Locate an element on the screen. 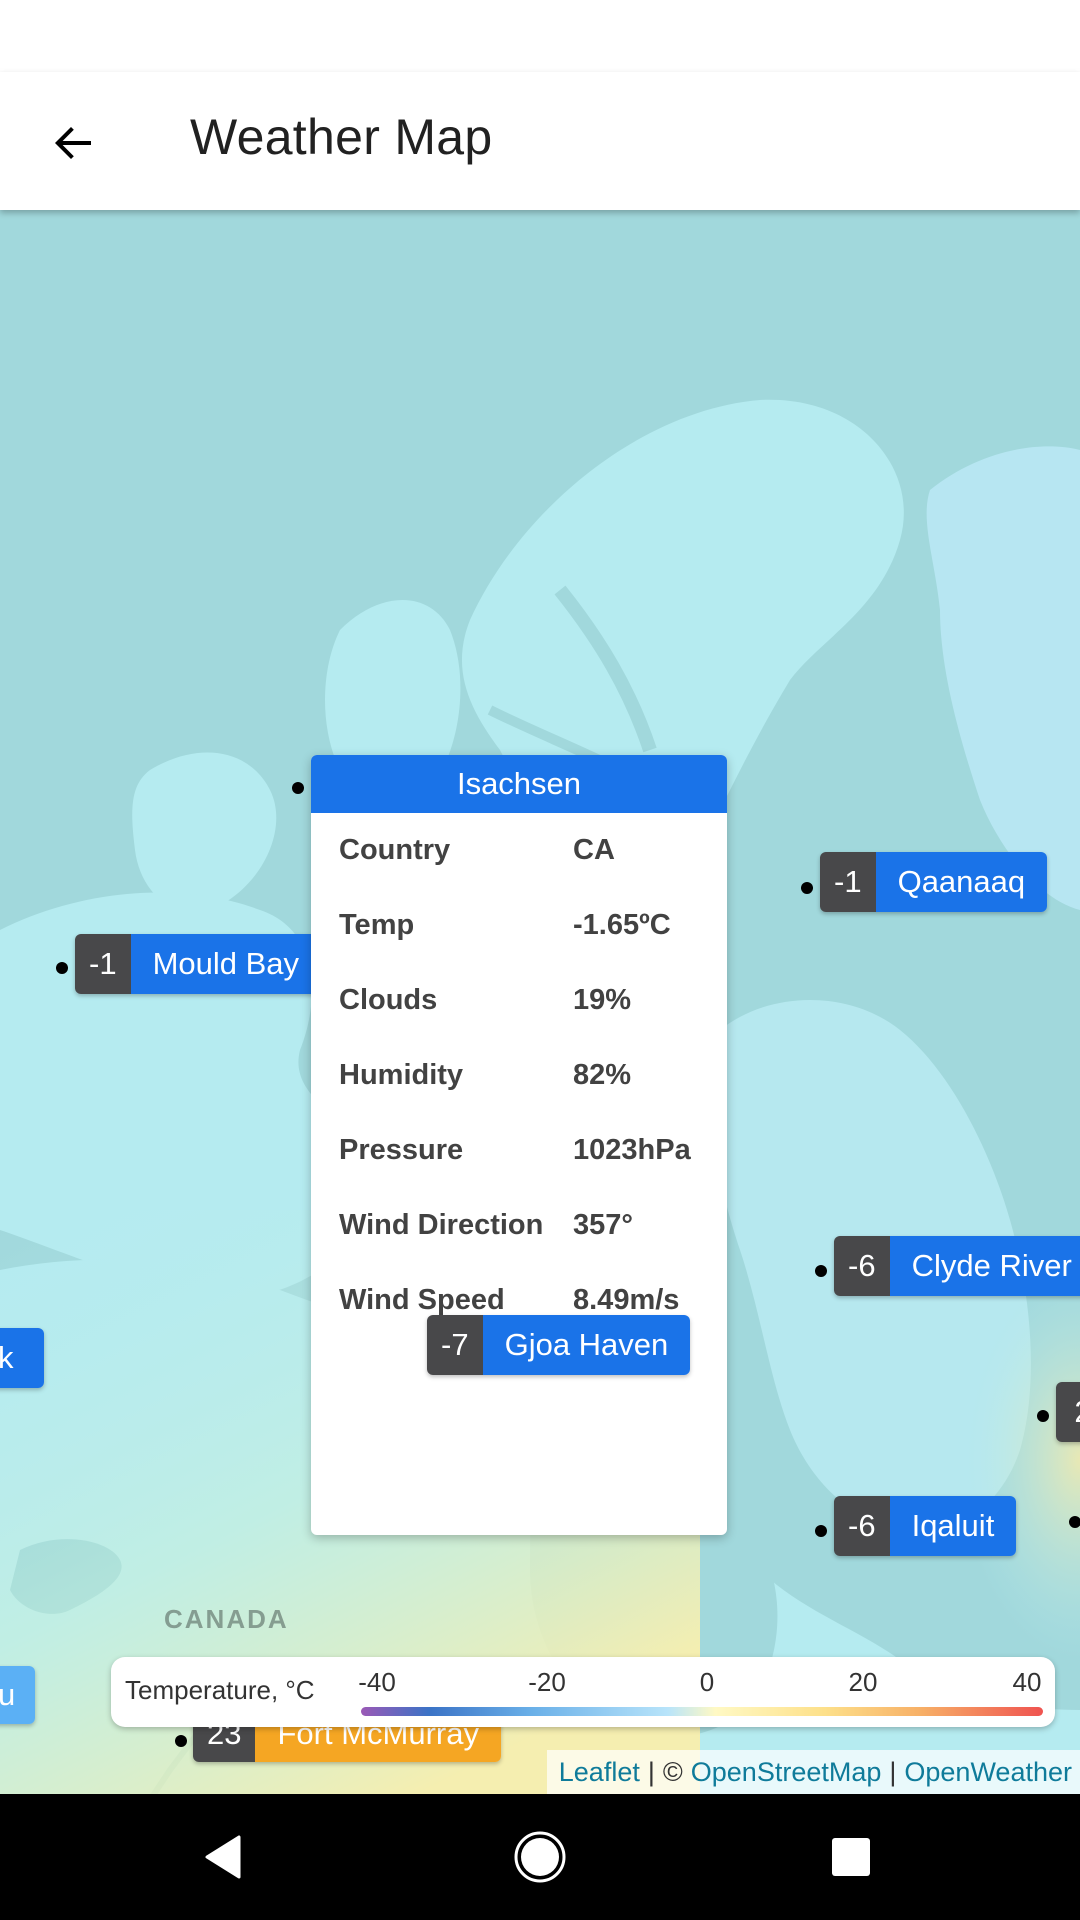 The height and width of the screenshot is (1920, 1080). marker-name: u is located at coordinates (18, 1695).